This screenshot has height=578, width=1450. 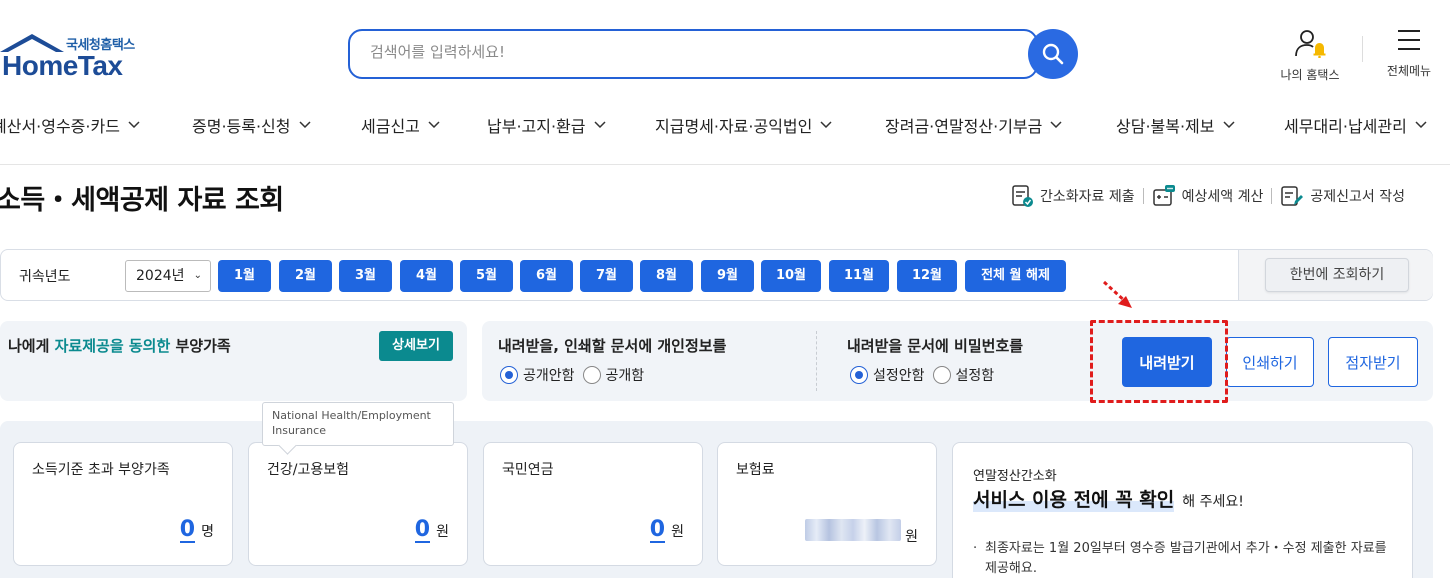 I want to click on card-unit: 명, so click(x=207, y=532).